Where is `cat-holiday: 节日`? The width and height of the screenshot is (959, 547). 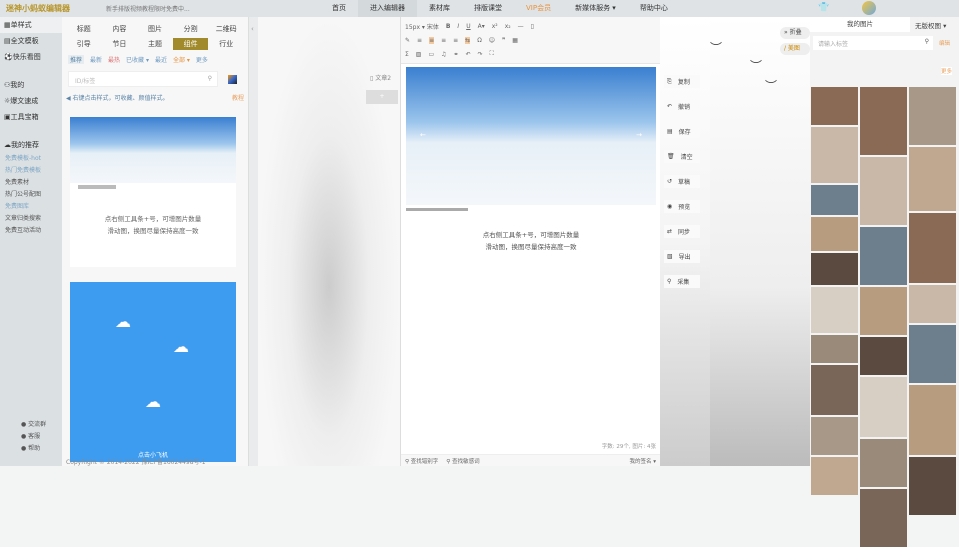
cat-holiday: 节日 is located at coordinates (120, 44).